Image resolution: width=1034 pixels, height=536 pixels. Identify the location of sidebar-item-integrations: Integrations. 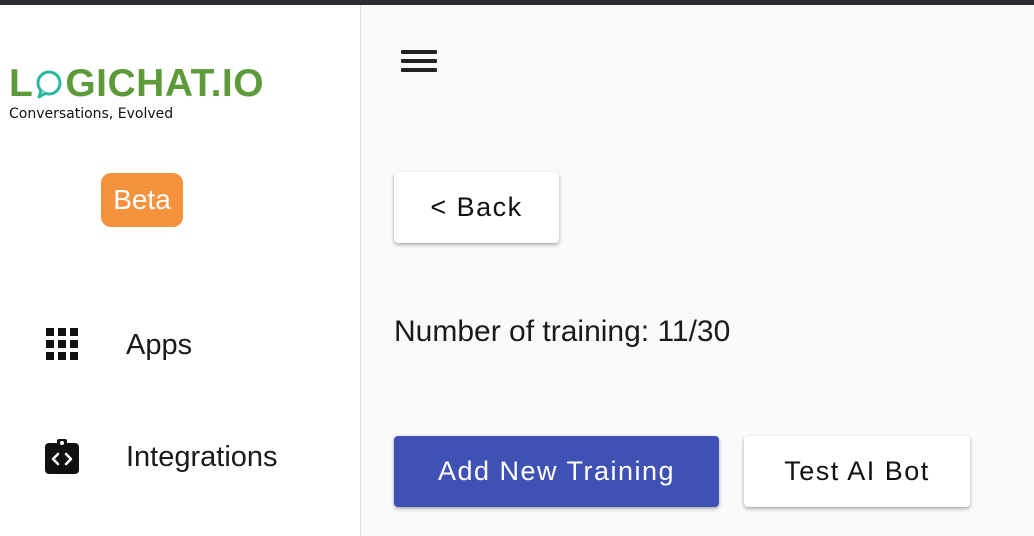
(180, 456).